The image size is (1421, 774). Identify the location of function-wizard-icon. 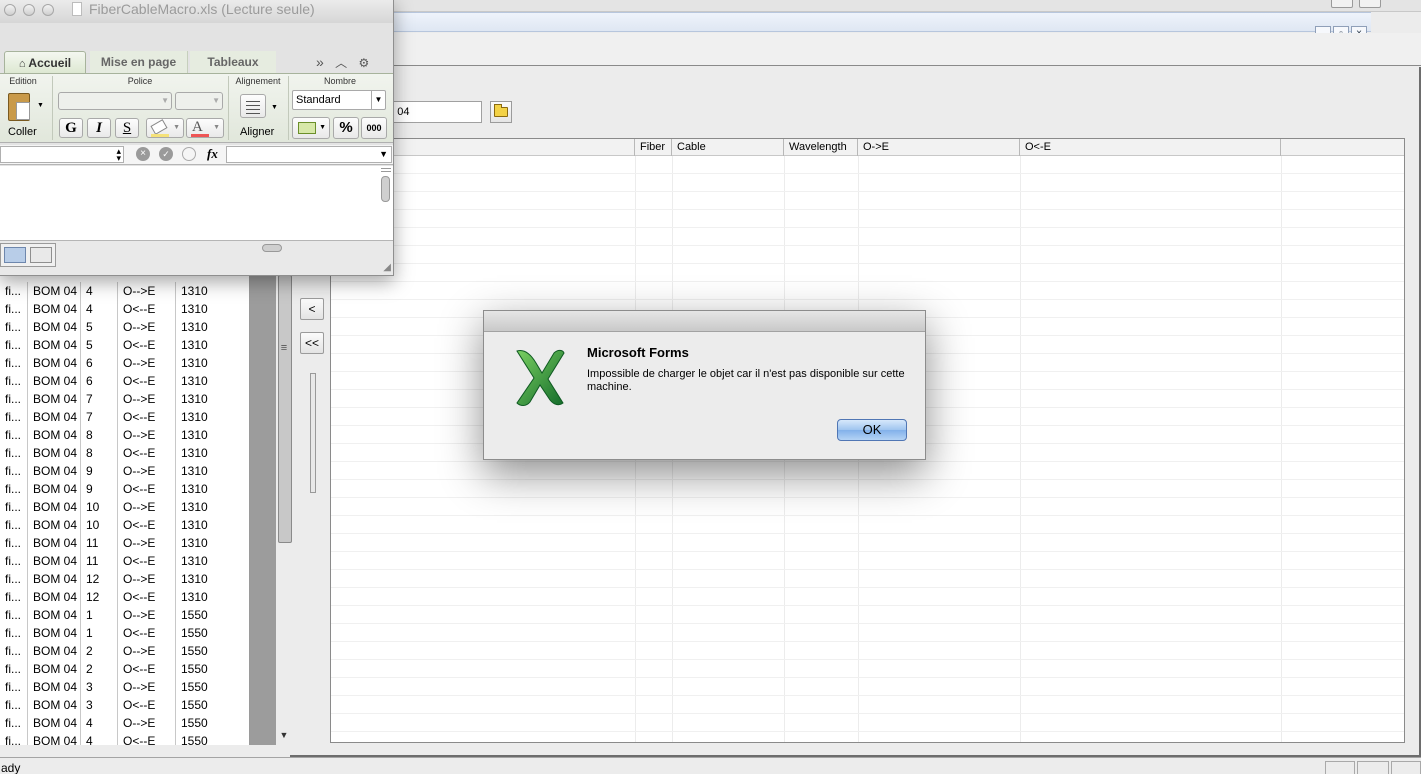
(189, 154).